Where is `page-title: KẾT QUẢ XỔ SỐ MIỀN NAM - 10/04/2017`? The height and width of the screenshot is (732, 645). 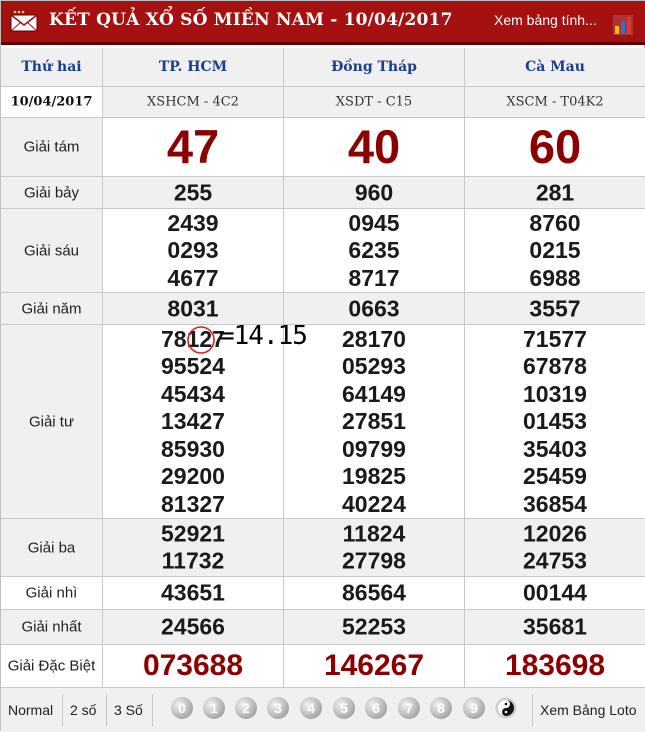
page-title: KẾT QUẢ XỔ SỐ MIỀN NAM - 10/04/2017 is located at coordinates (251, 20).